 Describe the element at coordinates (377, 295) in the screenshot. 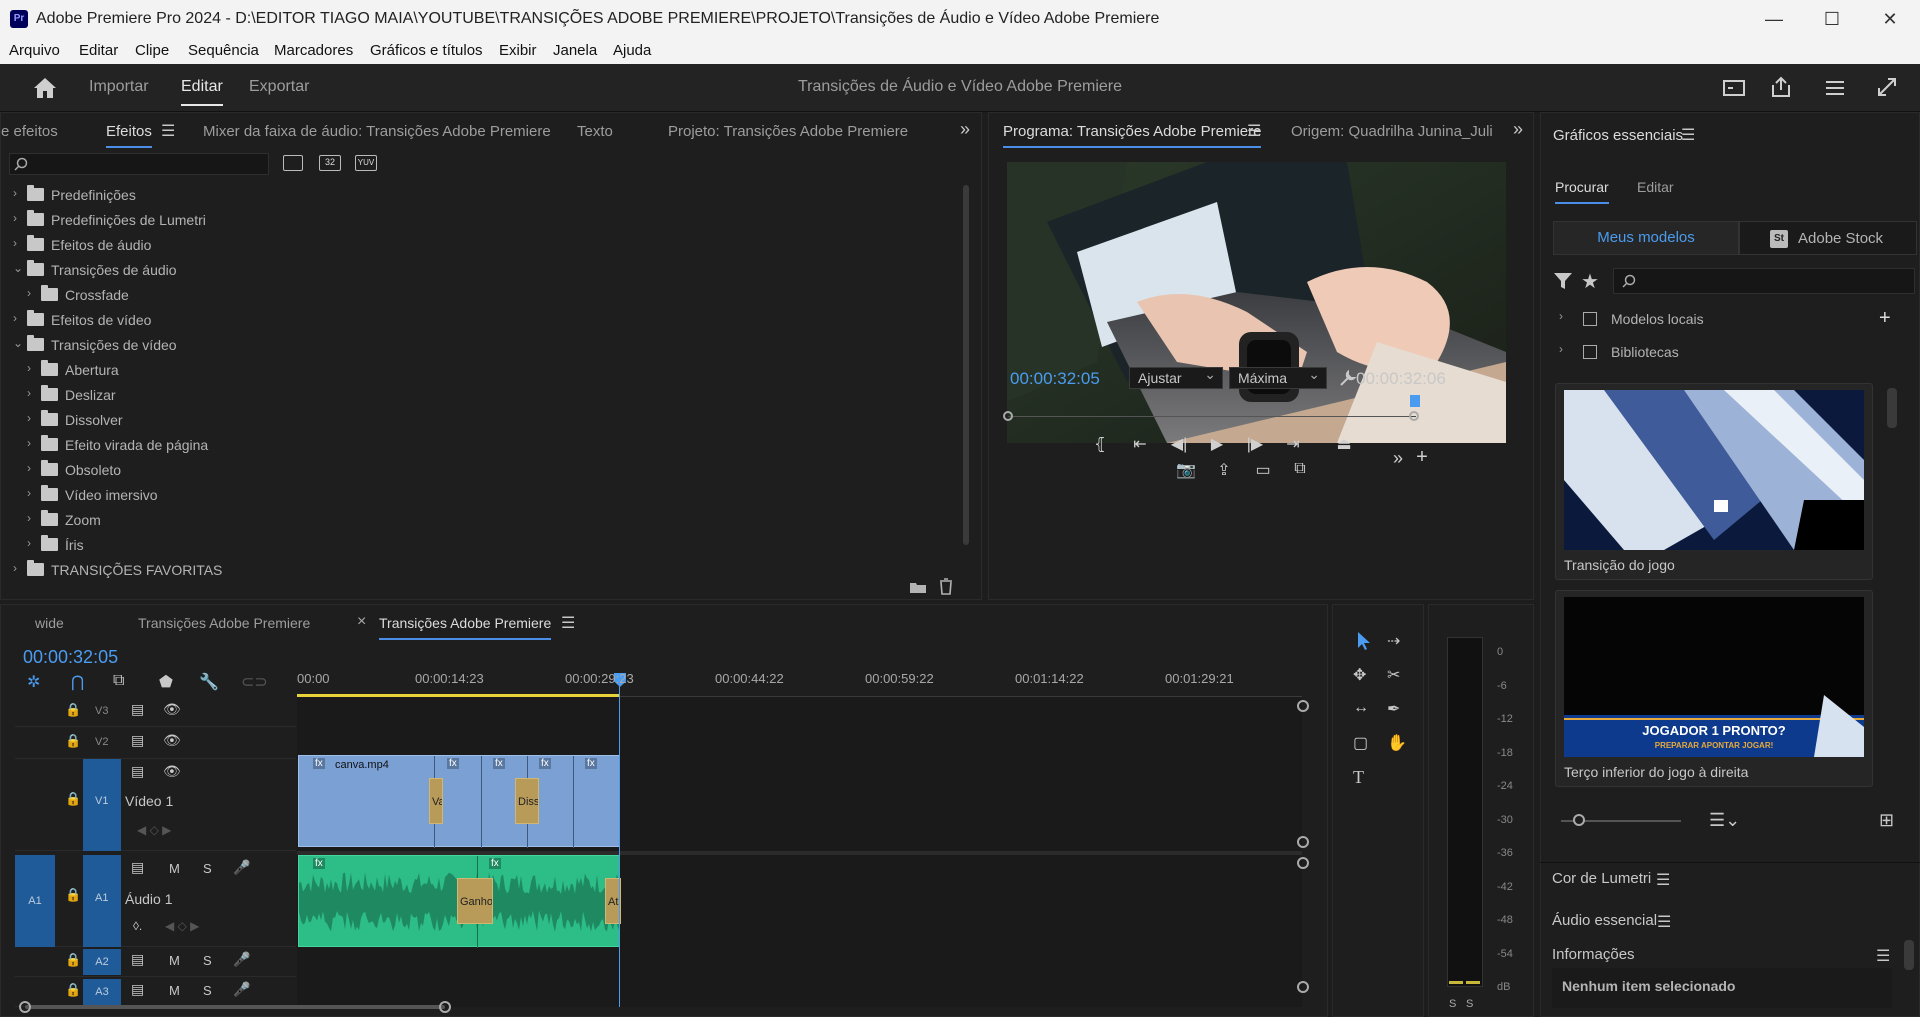

I see `effects-tree-item: › Crossfade` at that location.